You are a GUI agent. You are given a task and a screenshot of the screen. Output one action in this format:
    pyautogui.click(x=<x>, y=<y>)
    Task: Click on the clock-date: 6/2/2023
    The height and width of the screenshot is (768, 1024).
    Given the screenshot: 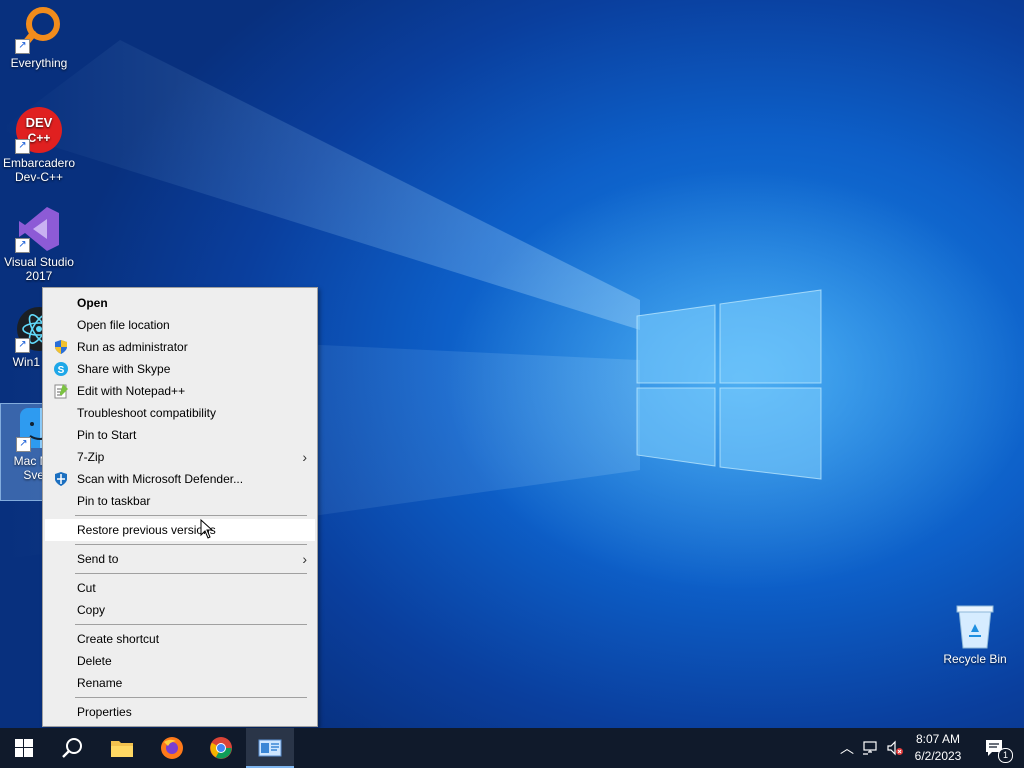 What is the action you would take?
    pyautogui.click(x=938, y=756)
    